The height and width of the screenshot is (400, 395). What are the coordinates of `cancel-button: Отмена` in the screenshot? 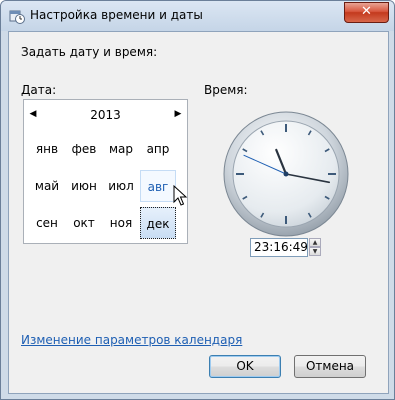 It's located at (330, 366).